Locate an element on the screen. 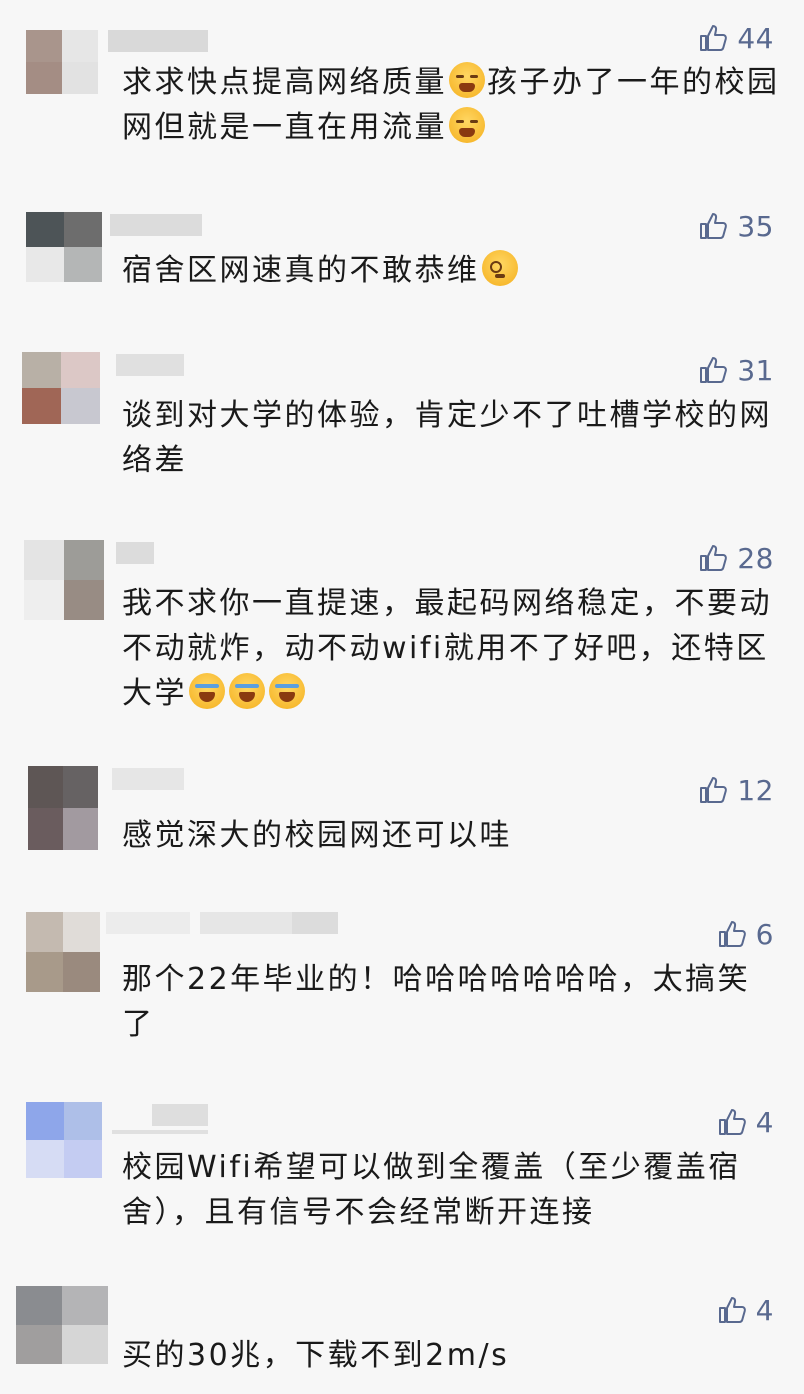 Image resolution: width=804 pixels, height=1394 pixels. like-count: 6 is located at coordinates (764, 934).